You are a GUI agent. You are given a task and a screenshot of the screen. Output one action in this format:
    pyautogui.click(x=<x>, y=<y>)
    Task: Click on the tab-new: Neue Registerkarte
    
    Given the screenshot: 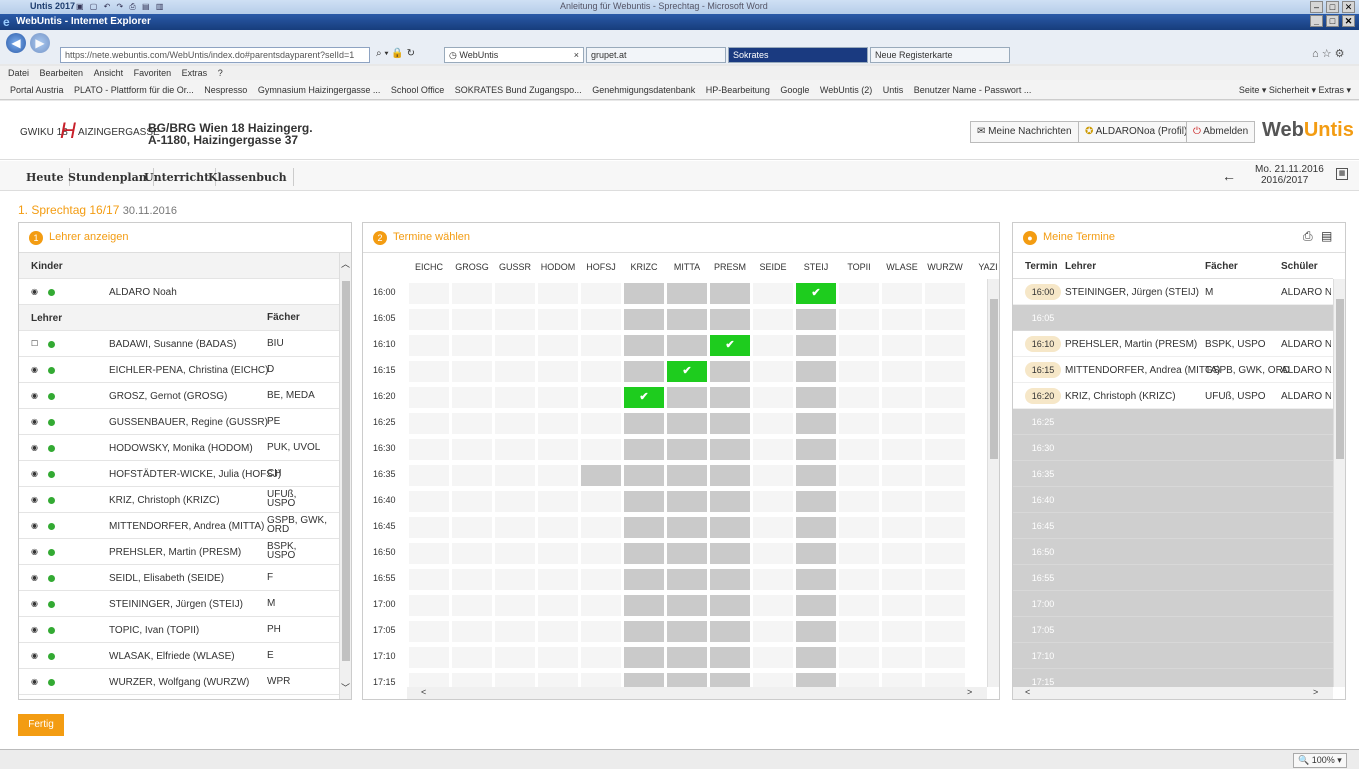 What is the action you would take?
    pyautogui.click(x=940, y=55)
    